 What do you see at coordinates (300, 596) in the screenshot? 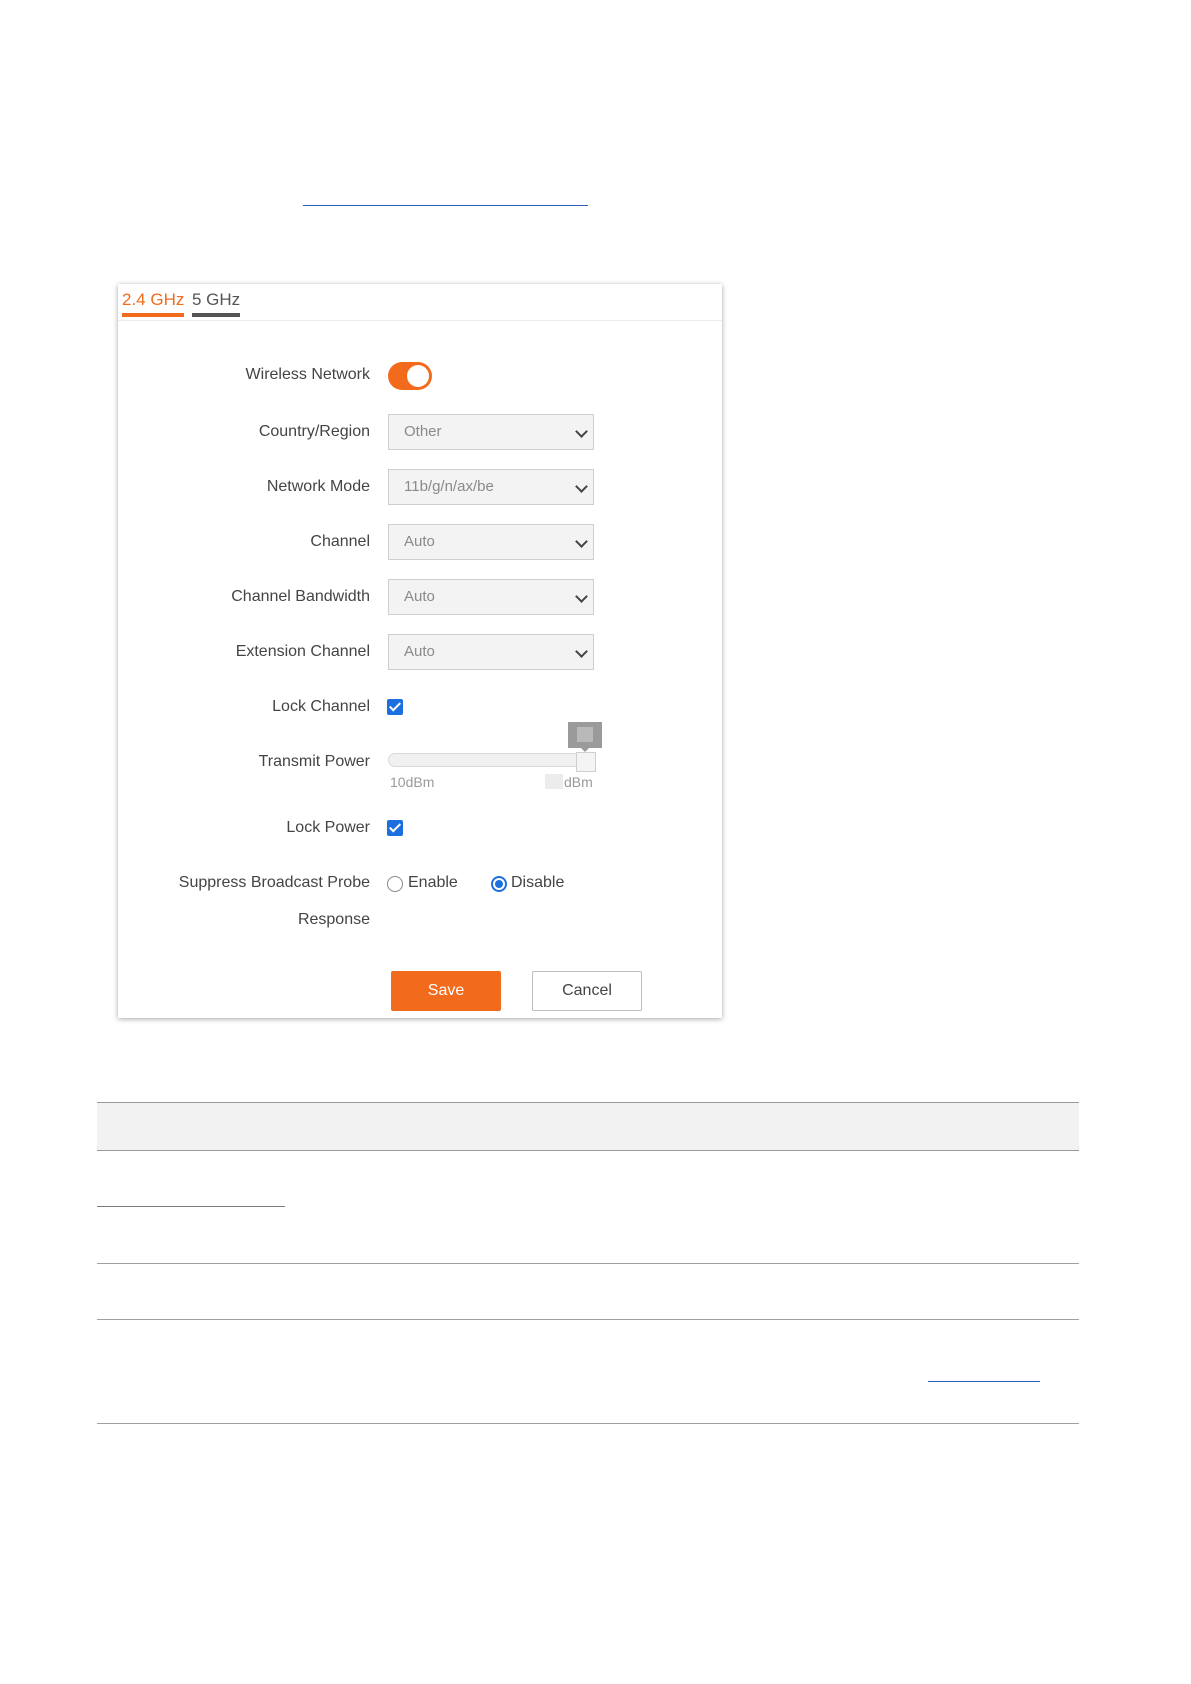
I see `channel-bandwidth-label: Channel Bandwidth` at bounding box center [300, 596].